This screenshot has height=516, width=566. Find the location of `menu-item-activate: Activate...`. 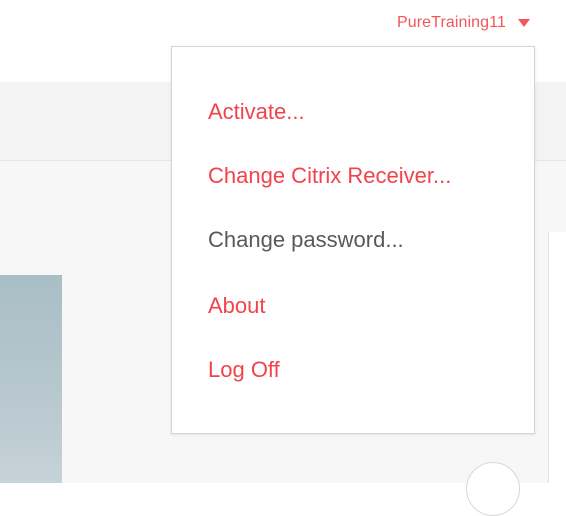

menu-item-activate: Activate... is located at coordinates (256, 112).